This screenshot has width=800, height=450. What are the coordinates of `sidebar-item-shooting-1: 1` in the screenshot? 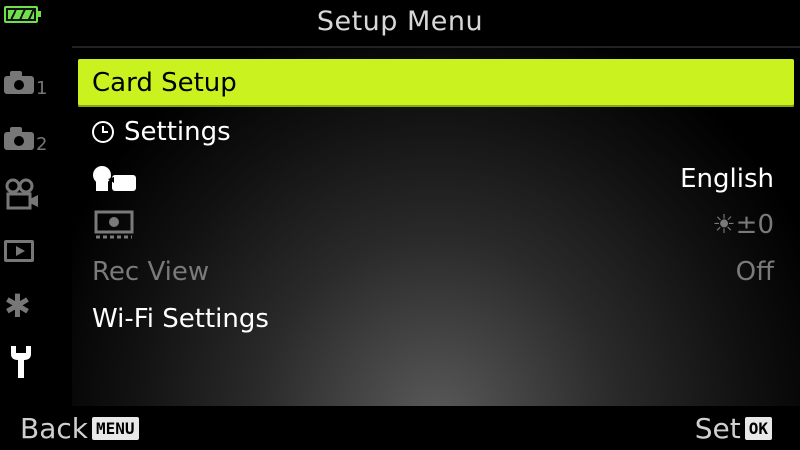 It's located at (33, 82).